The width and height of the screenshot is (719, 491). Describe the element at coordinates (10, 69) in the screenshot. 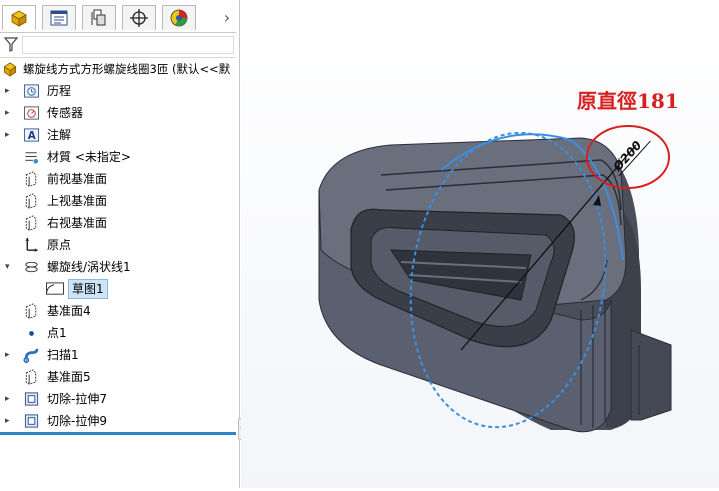

I see `part-icon` at that location.